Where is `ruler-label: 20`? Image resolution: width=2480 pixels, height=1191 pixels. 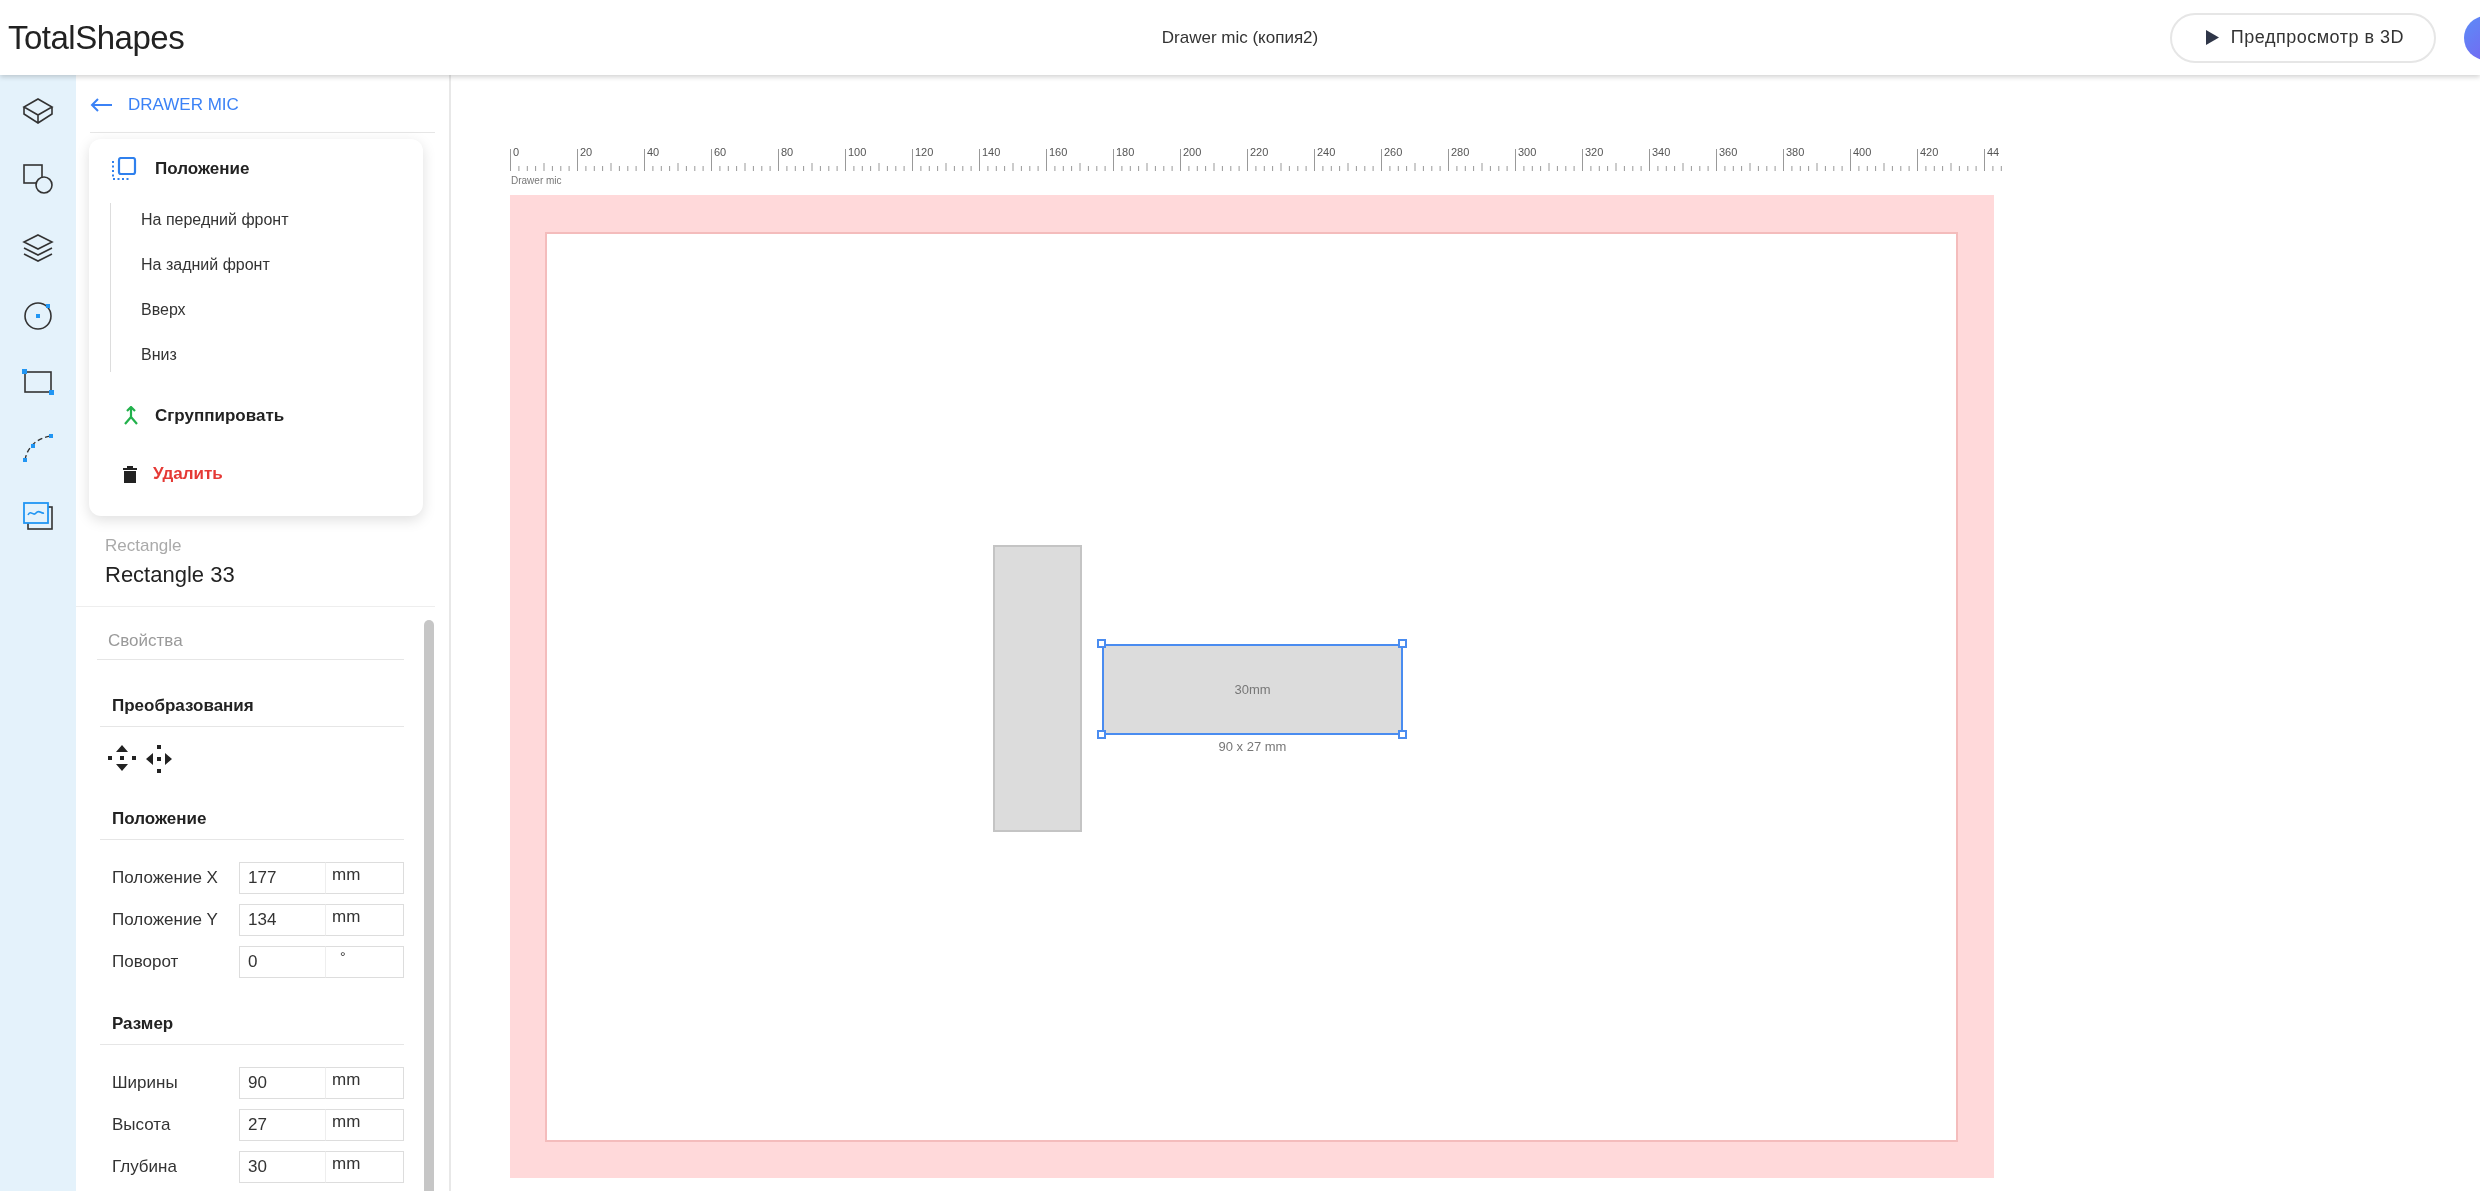
ruler-label: 20 is located at coordinates (586, 152).